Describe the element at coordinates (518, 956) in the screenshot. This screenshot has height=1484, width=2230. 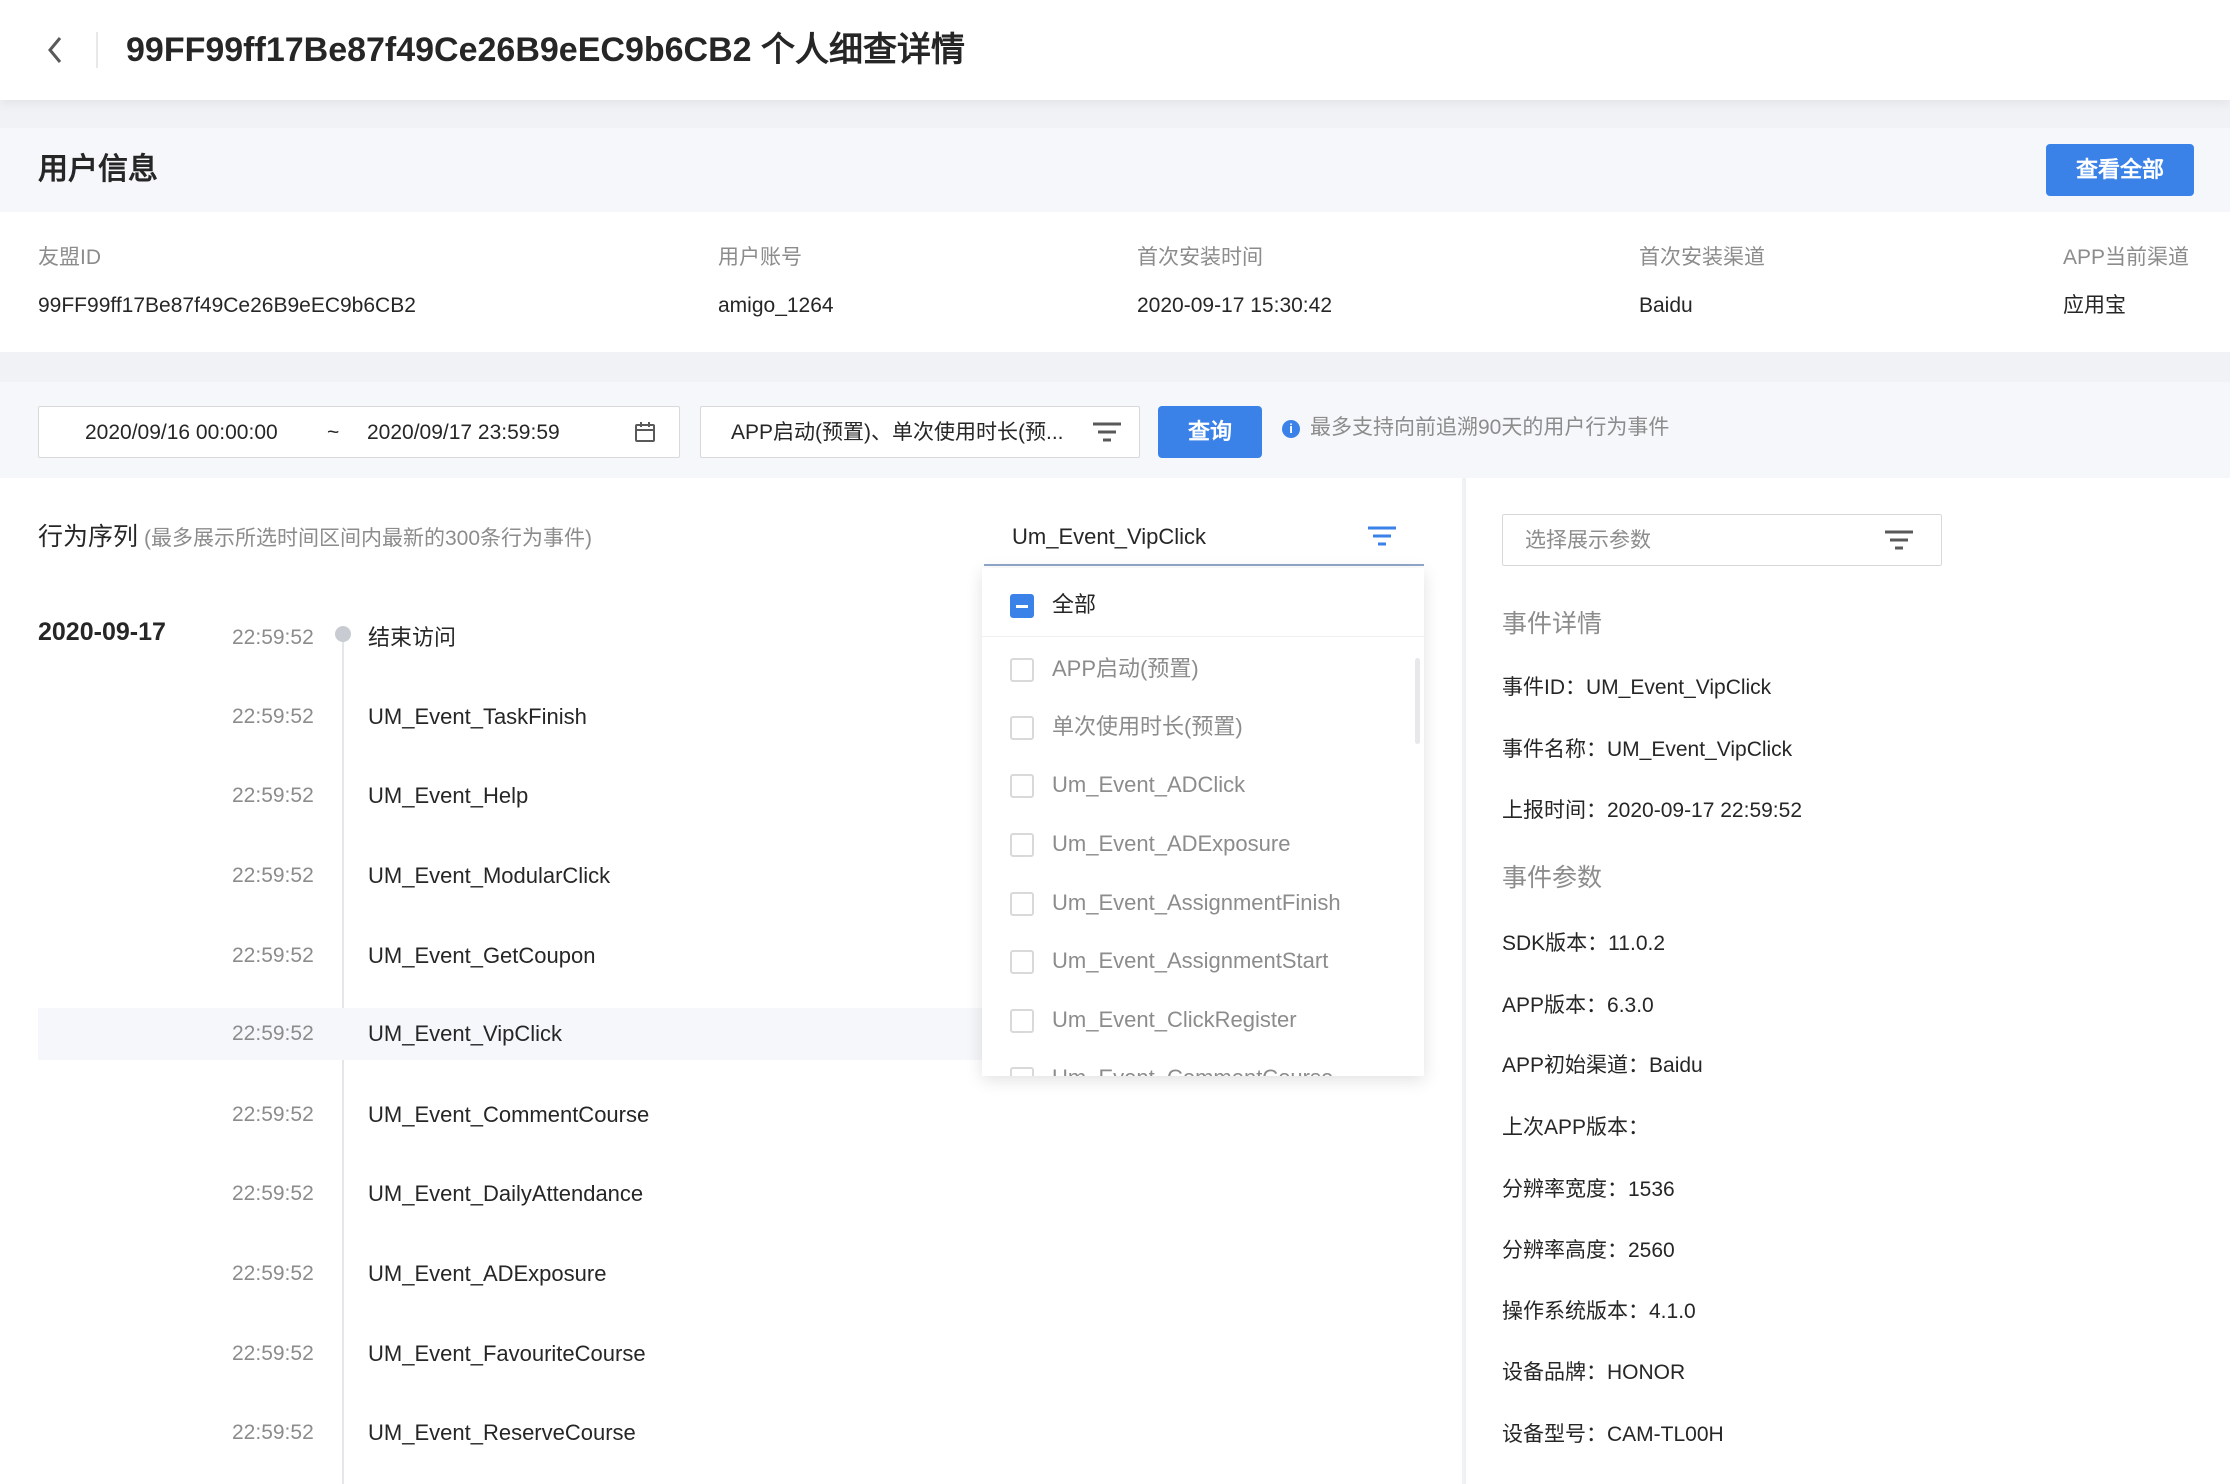
I see `timeline-row: 22:59:52 UM_Event_GetCoupon` at that location.